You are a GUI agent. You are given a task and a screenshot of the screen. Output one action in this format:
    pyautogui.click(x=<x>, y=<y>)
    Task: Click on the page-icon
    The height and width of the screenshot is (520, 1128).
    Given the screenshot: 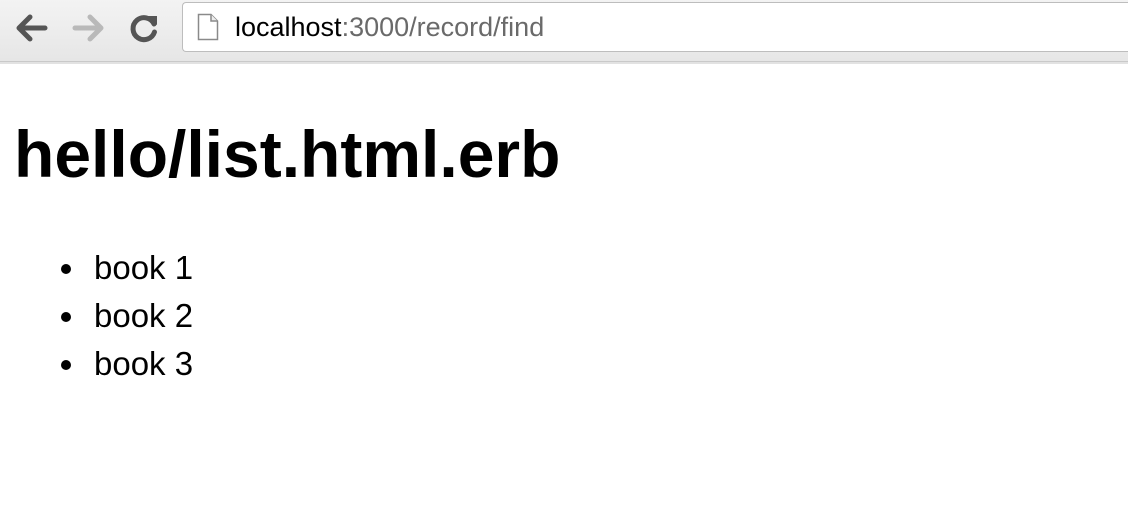 What is the action you would take?
    pyautogui.click(x=208, y=27)
    